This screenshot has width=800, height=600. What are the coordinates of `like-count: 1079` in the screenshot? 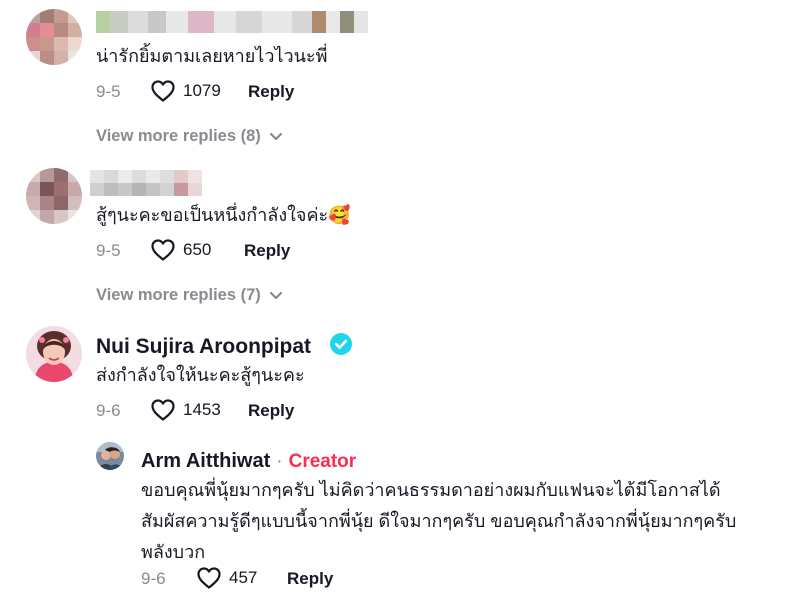 It's located at (202, 90).